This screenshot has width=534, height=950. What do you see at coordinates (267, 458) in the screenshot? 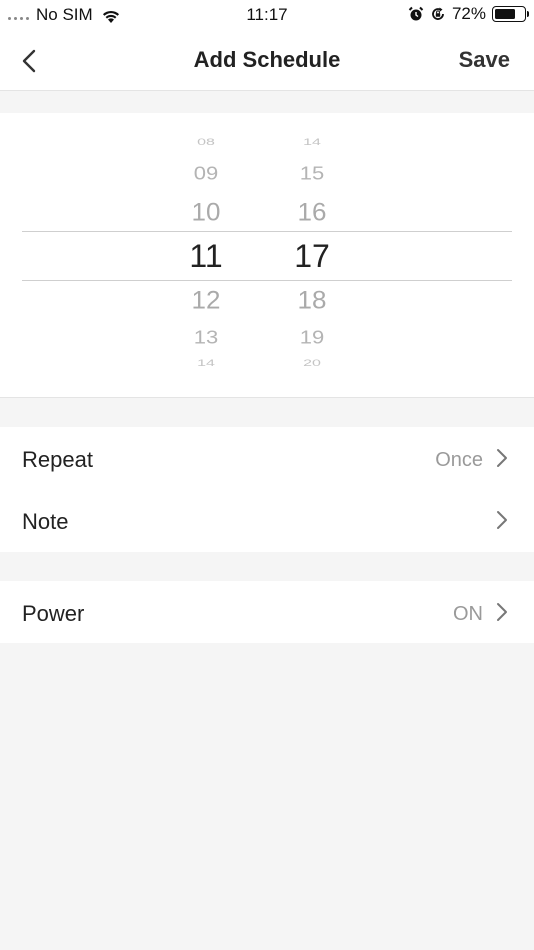
I see `repeat-row: Repeat Once` at bounding box center [267, 458].